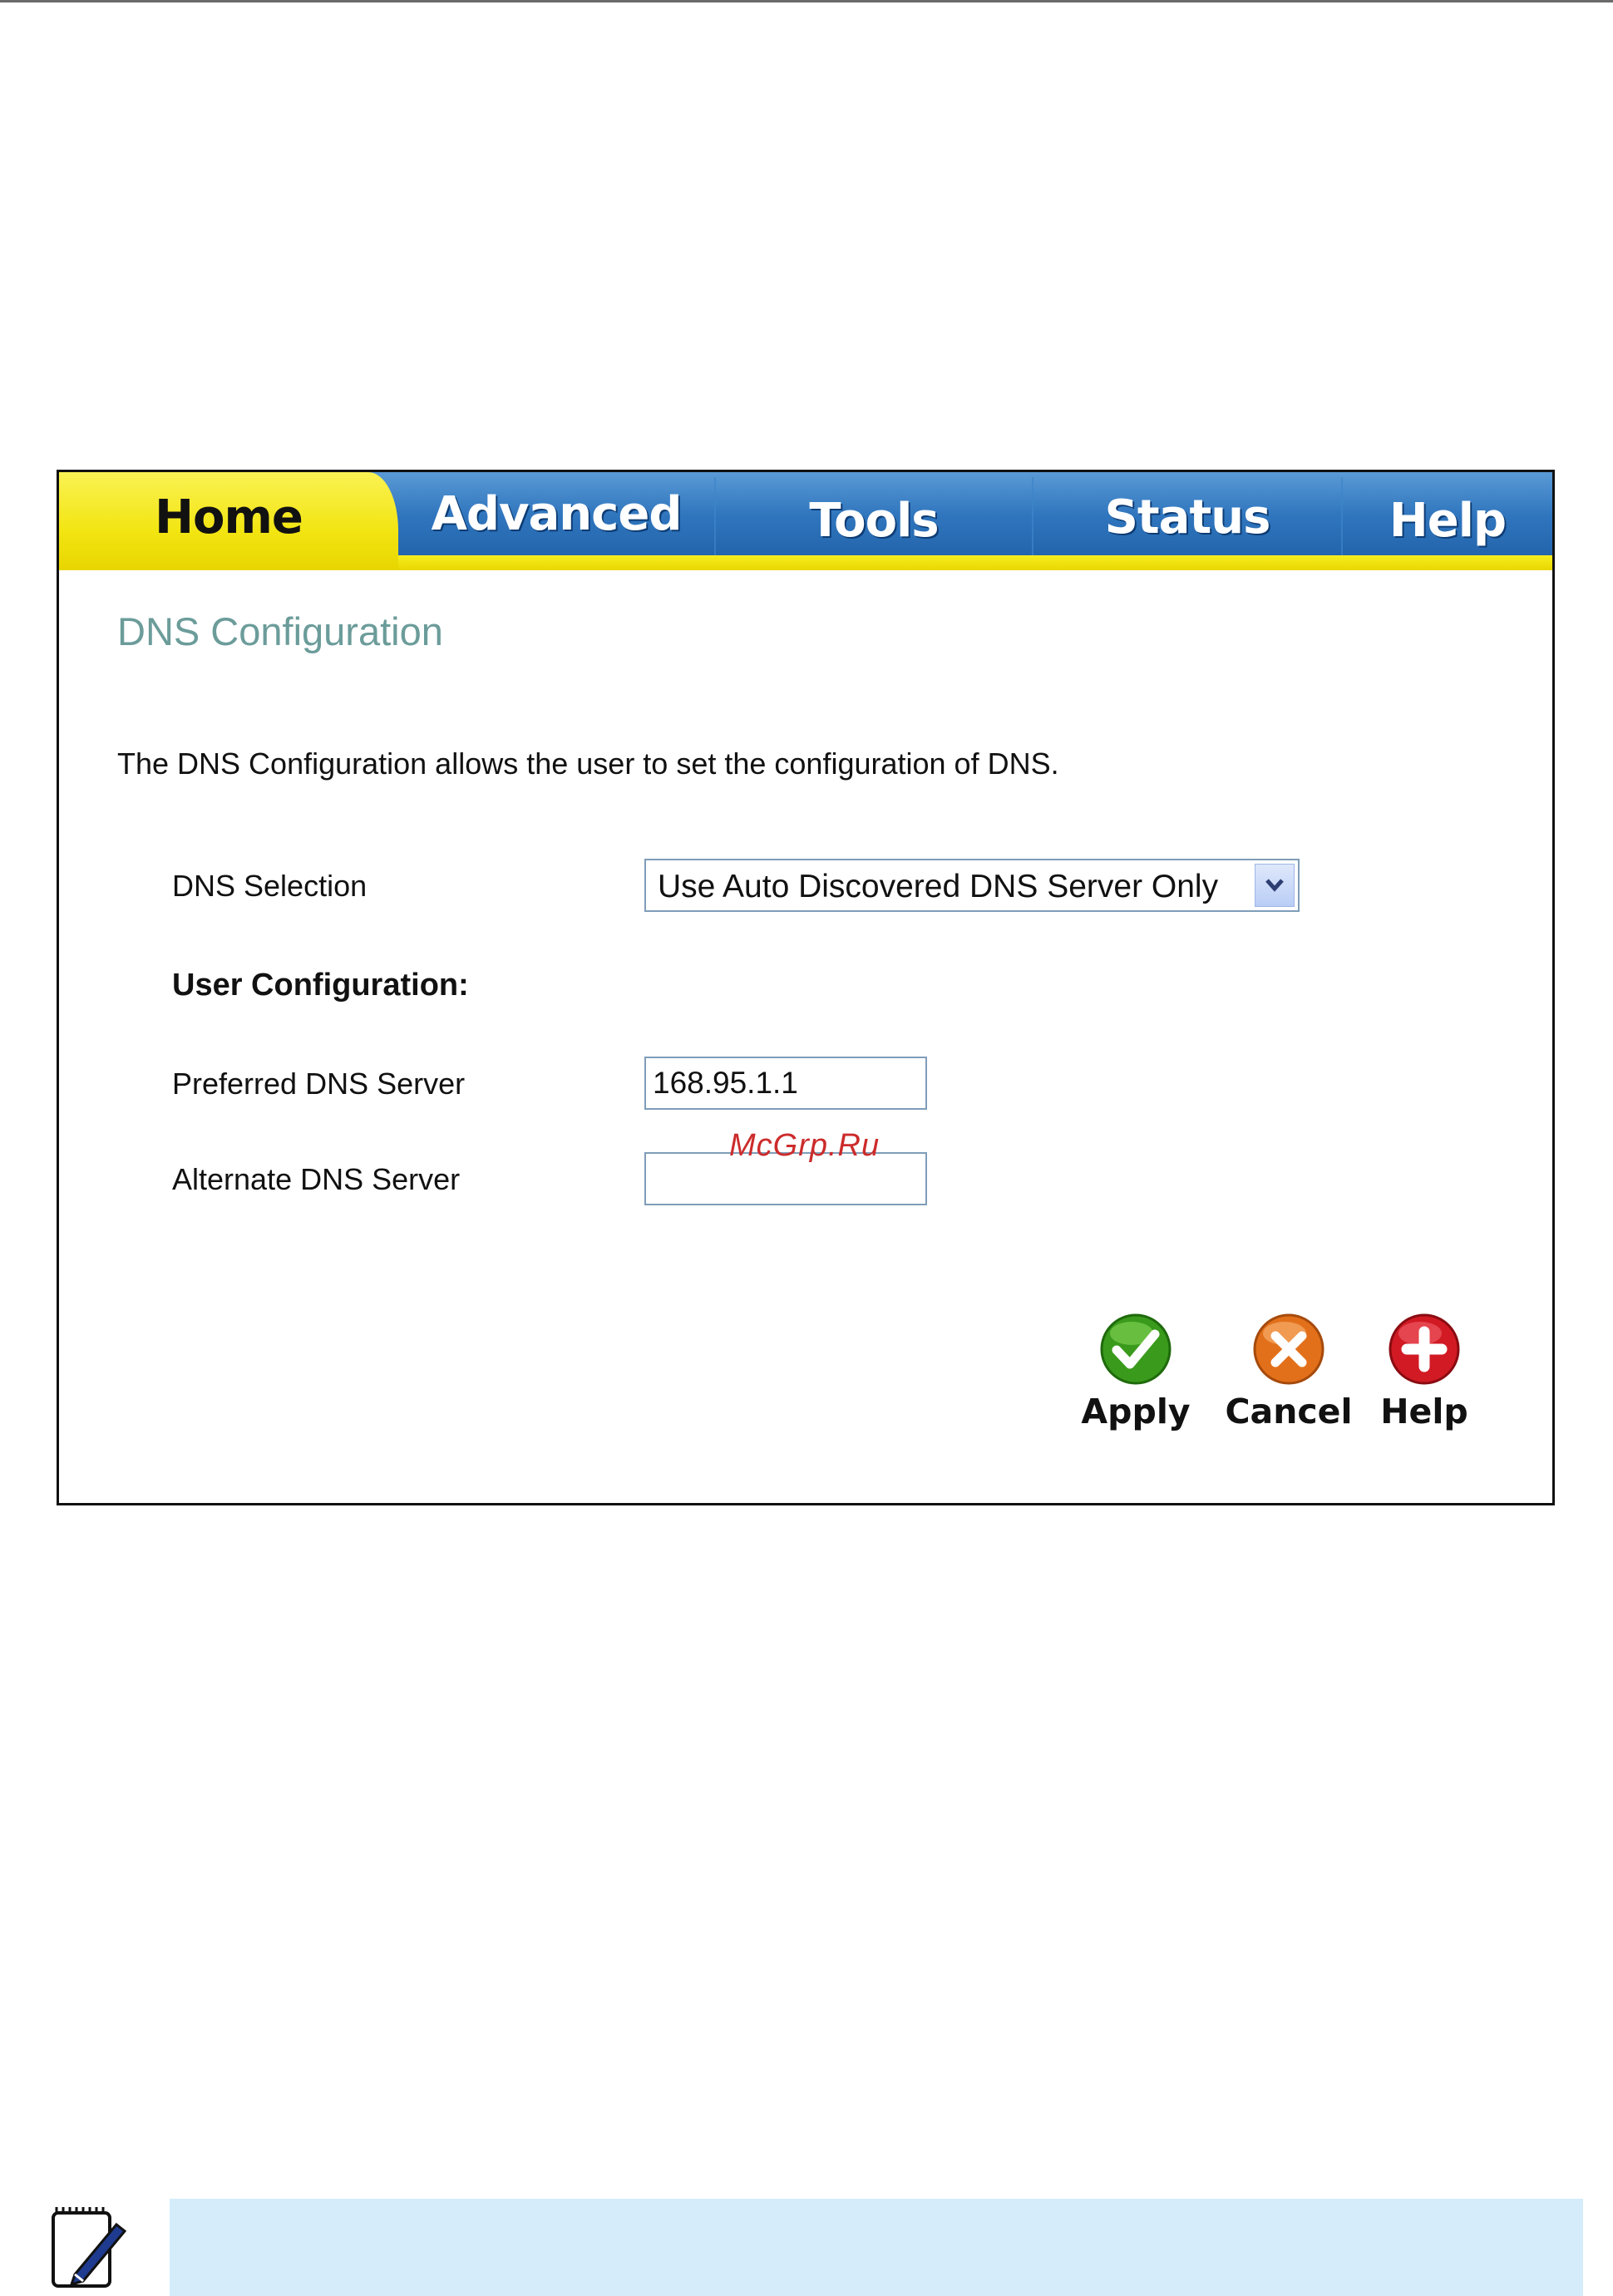 The image size is (1613, 2296). Describe the element at coordinates (876, 2247) in the screenshot. I see `note-box` at that location.